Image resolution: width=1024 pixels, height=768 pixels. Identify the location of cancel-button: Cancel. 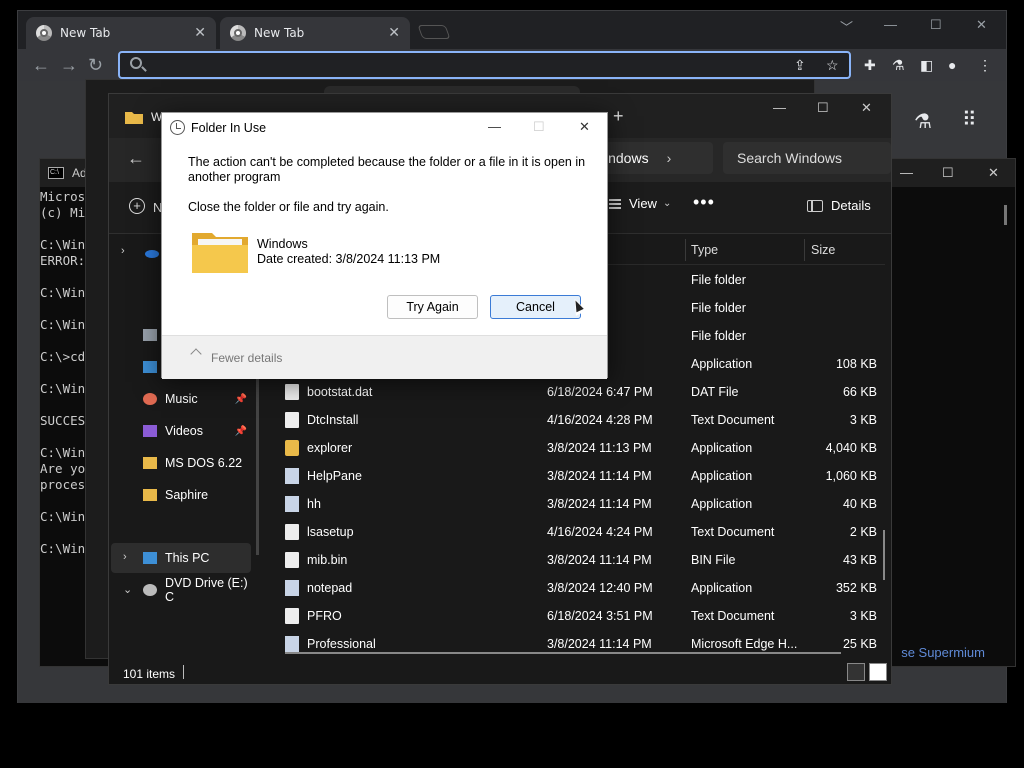
(535, 307).